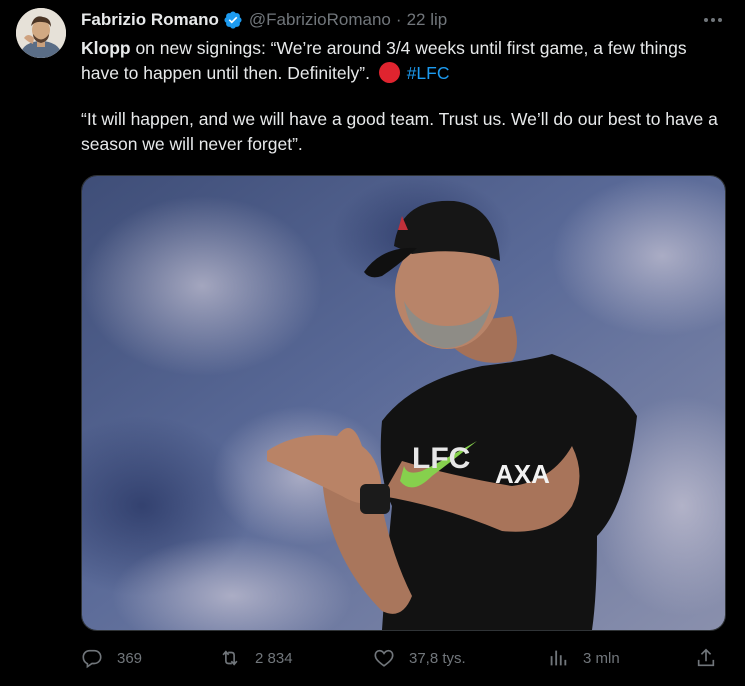 This screenshot has width=745, height=686. I want to click on views-button: 3 mln, so click(583, 658).